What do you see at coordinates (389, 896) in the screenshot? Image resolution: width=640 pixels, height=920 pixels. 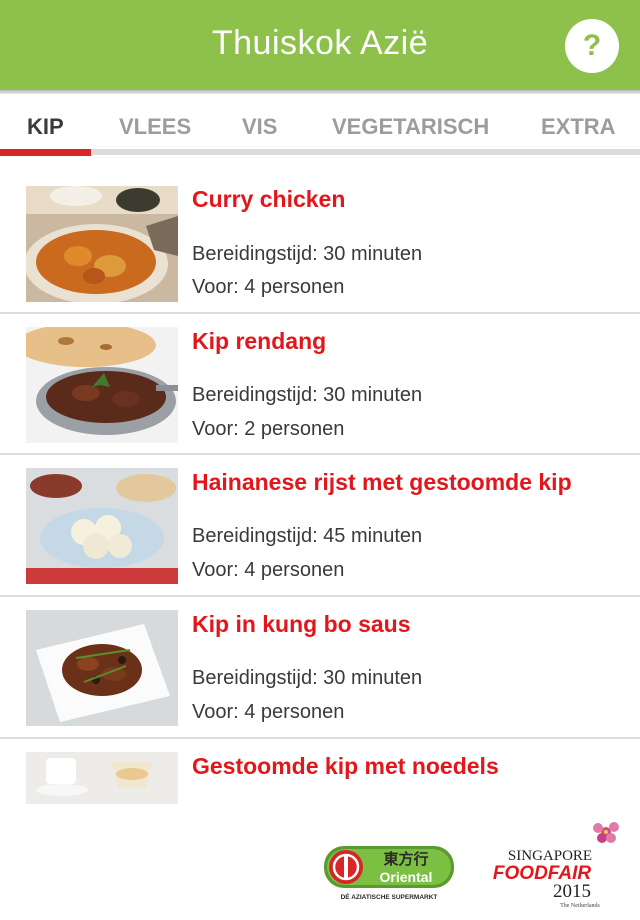 I see `svg-text: DÉ AZIATISCHE SUPERMARKT` at bounding box center [389, 896].